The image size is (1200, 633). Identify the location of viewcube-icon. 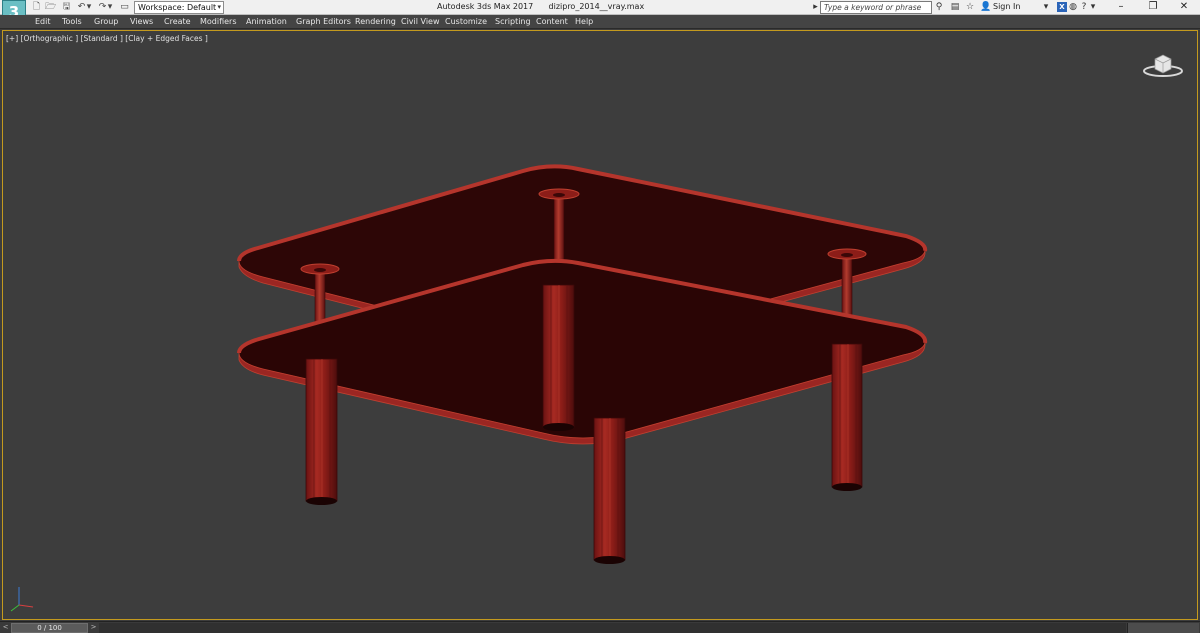
(1163, 64).